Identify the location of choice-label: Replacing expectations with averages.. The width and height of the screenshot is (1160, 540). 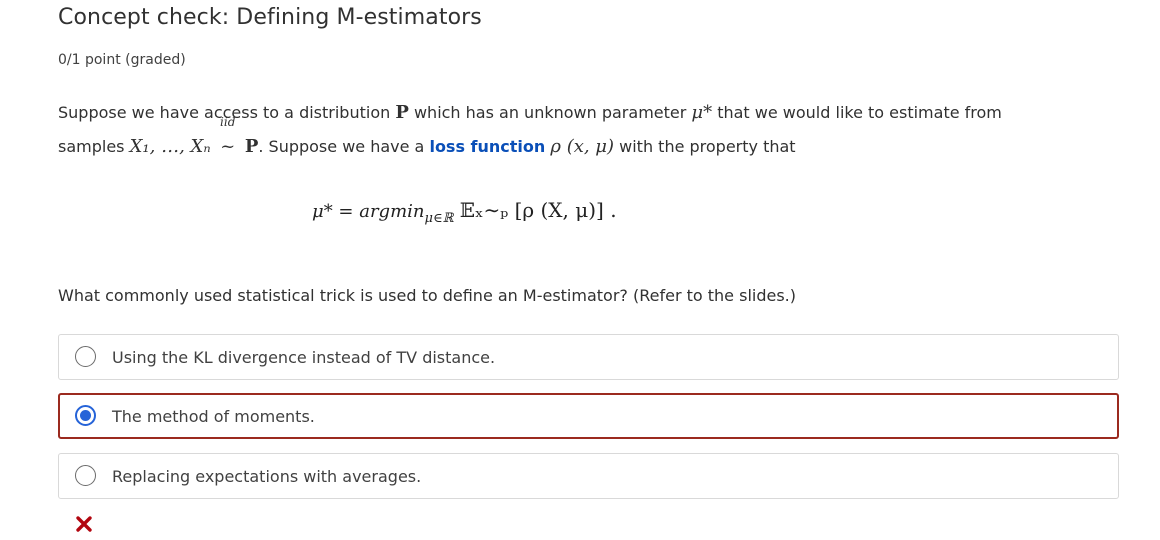
(267, 476).